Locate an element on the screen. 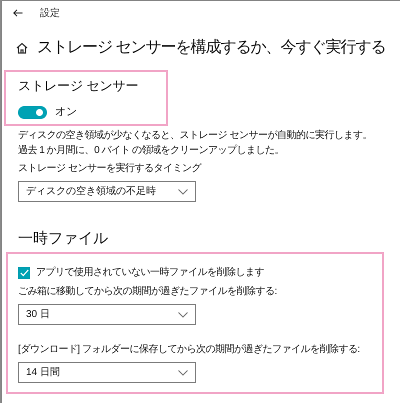 The width and height of the screenshot is (400, 403). checkbox-label: アプリで使用されていない一時ファイルを削除します is located at coordinates (150, 273).